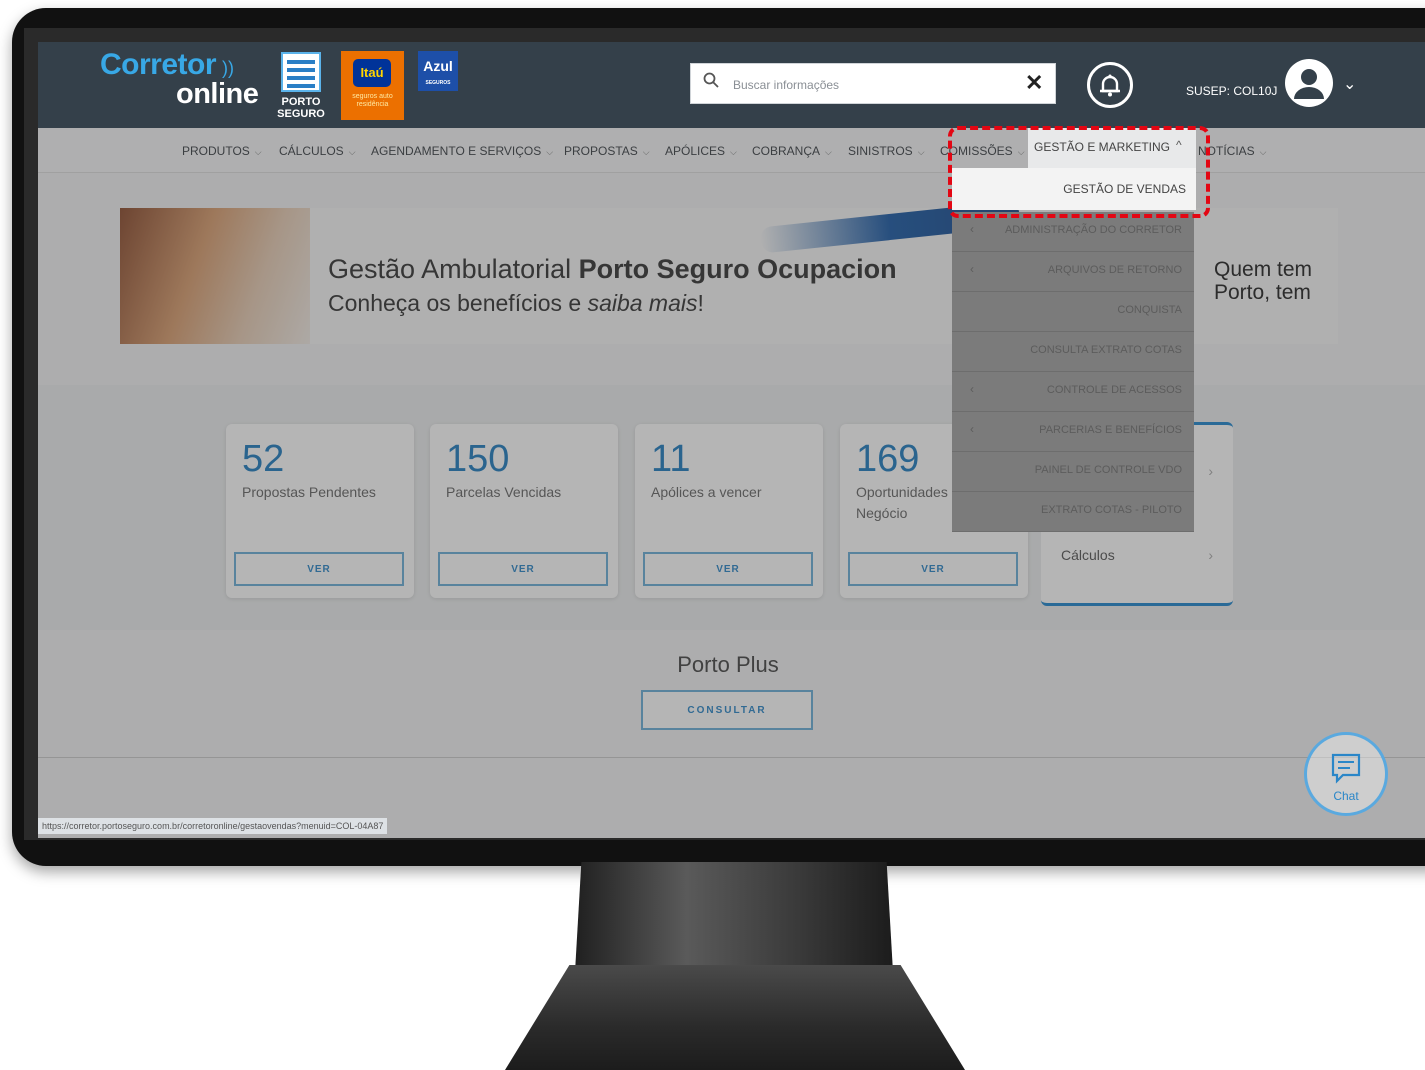  Describe the element at coordinates (1262, 292) in the screenshot. I see `slogan-line-2: Porto, tem` at that location.